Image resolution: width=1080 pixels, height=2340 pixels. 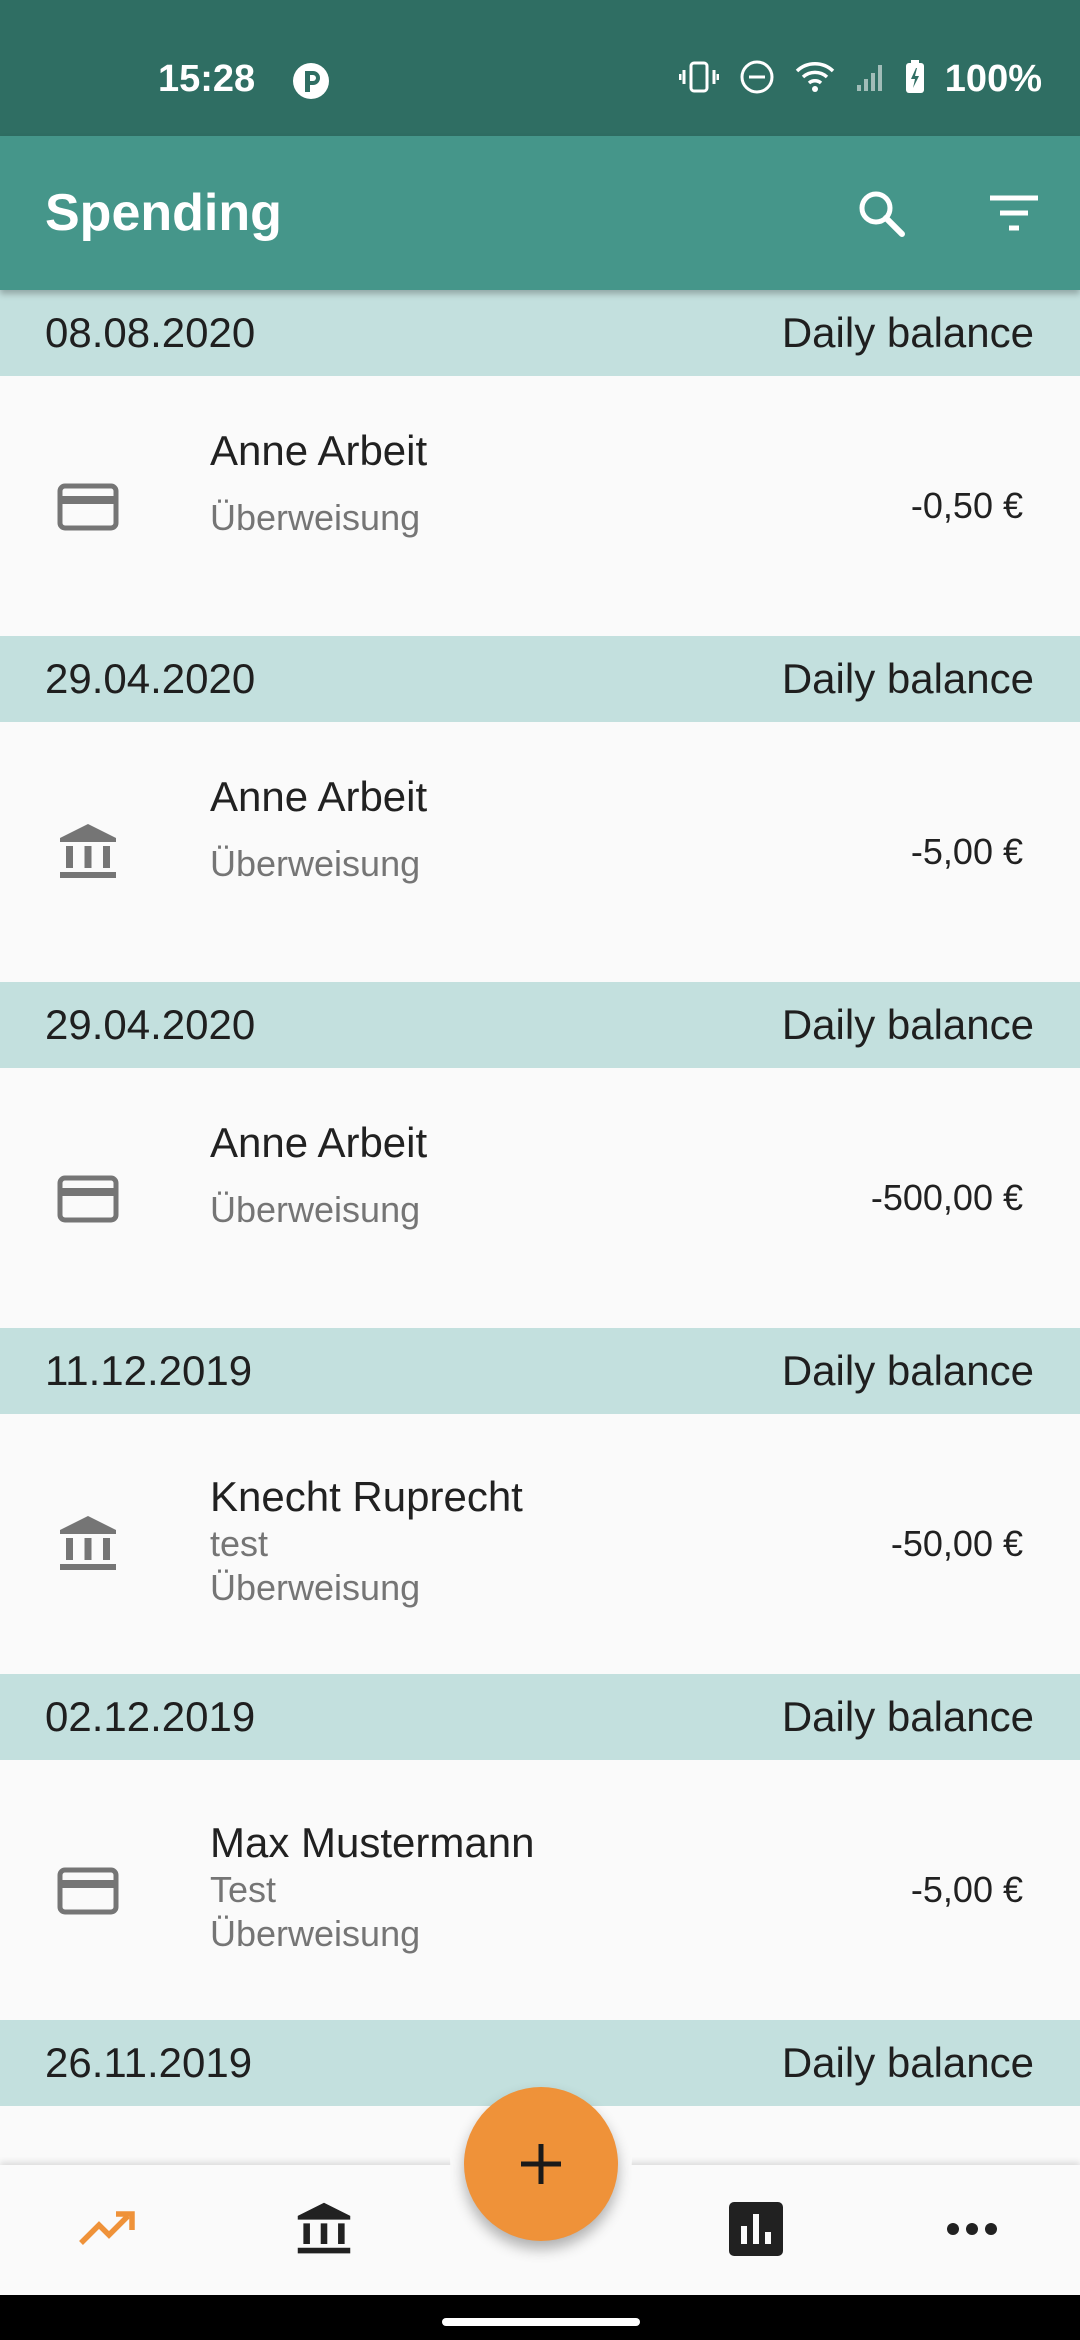 What do you see at coordinates (966, 505) in the screenshot?
I see `transaction-amount: -0,50 €` at bounding box center [966, 505].